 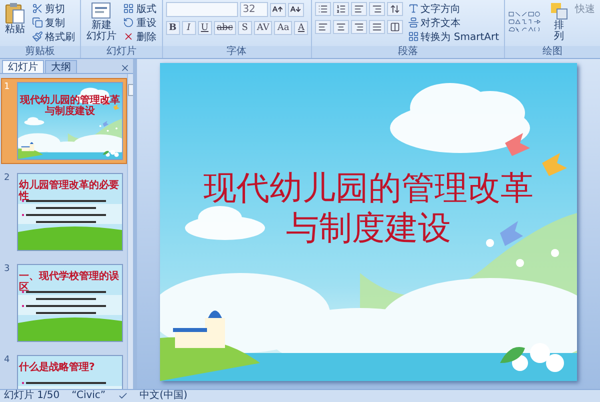 I want to click on decrease-indent-icon, so click(x=359, y=9).